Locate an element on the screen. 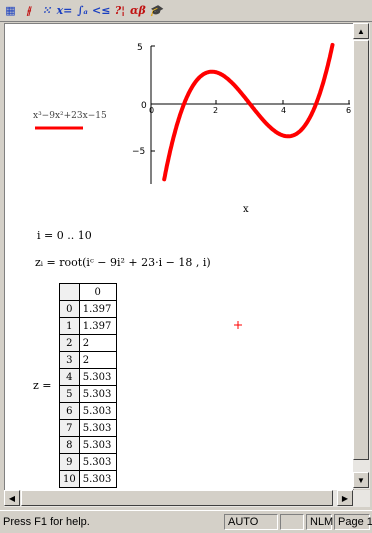 The width and height of the screenshot is (372, 533). x-tick-label: 6 is located at coordinates (348, 110).